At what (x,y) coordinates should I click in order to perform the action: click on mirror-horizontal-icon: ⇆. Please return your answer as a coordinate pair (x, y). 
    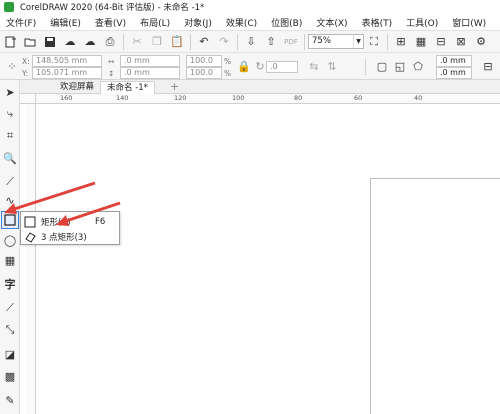
    Looking at the image, I should click on (314, 66).